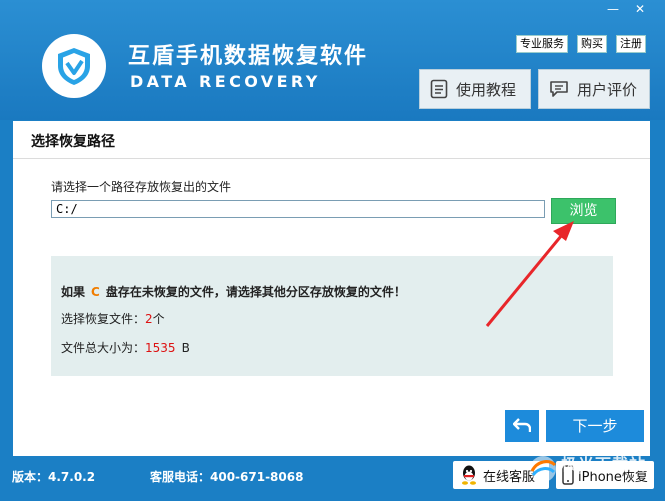 The height and width of the screenshot is (501, 665). Describe the element at coordinates (227, 477) in the screenshot. I see `hotline-text: 客服电话：400-671-8068` at that location.